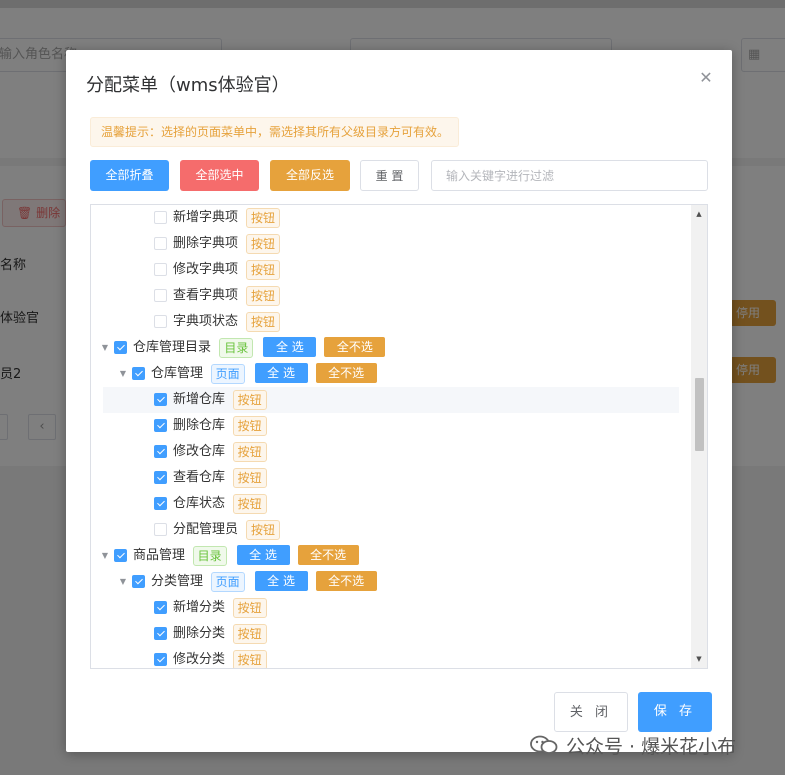  I want to click on tree-node-label: 修改仓库, so click(199, 451).